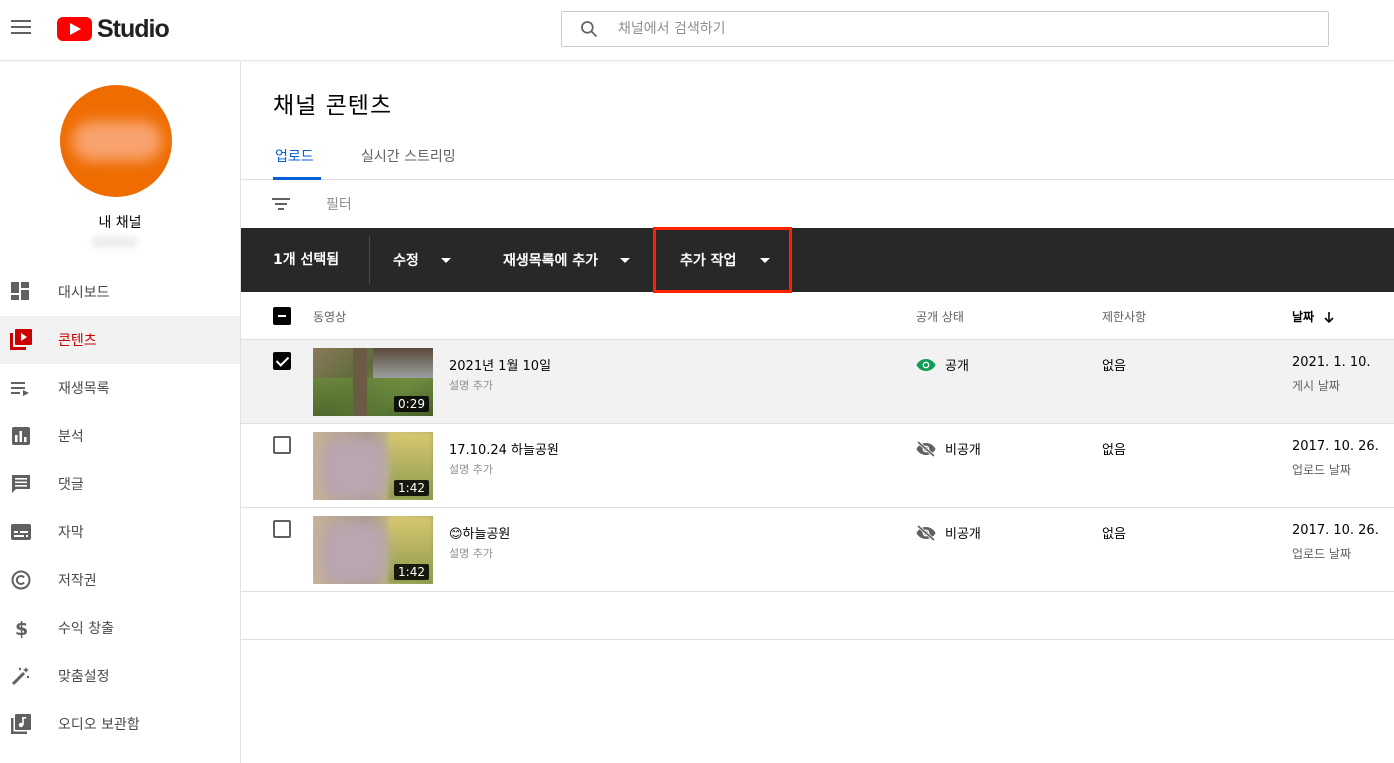 The height and width of the screenshot is (763, 1394). I want to click on logo-text: Studio, so click(133, 28).